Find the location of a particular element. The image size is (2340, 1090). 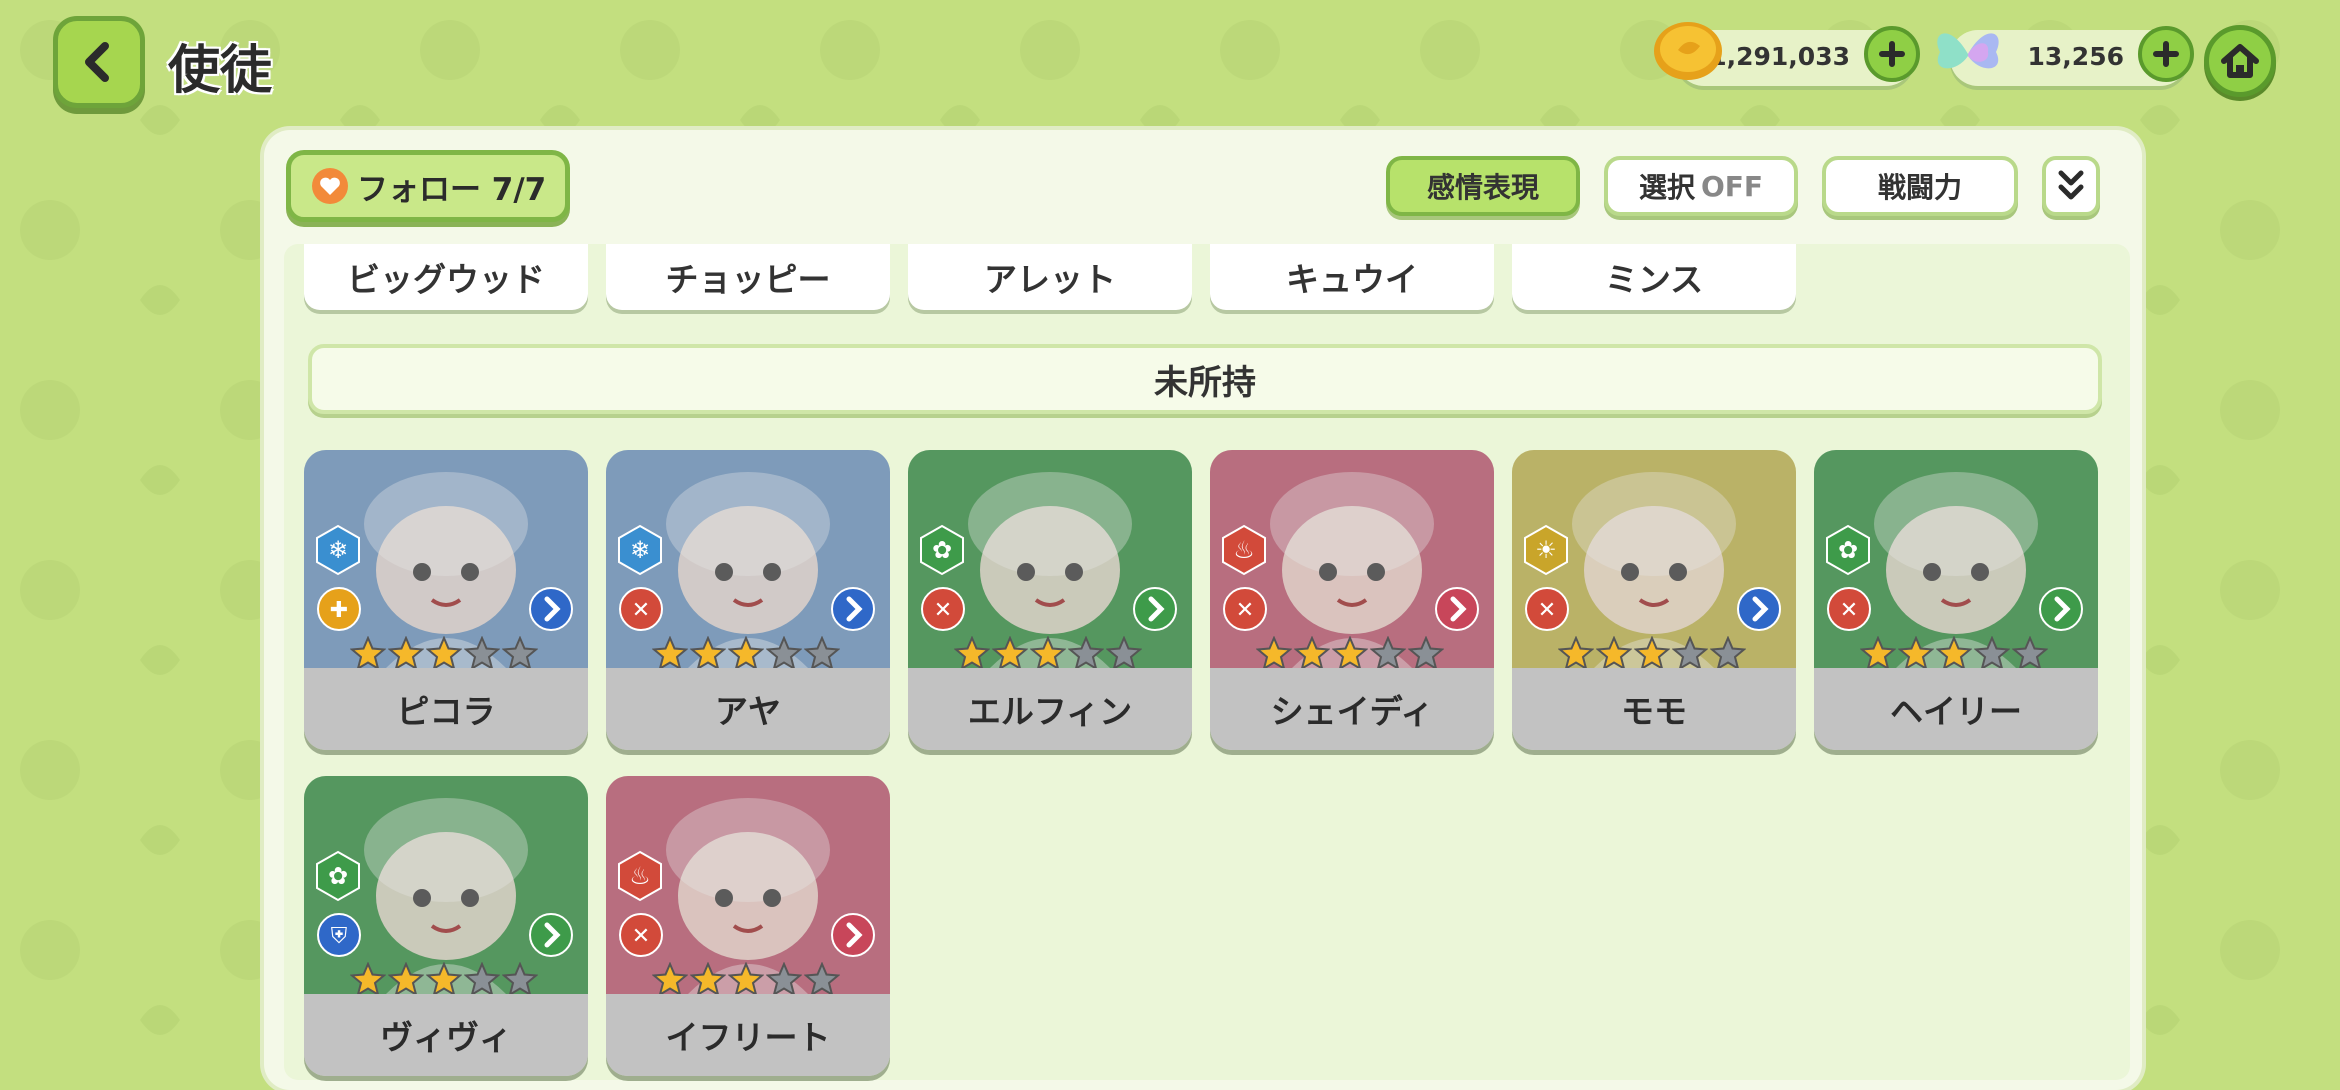

owned-character-tab: ビッグウッド is located at coordinates (446, 277).